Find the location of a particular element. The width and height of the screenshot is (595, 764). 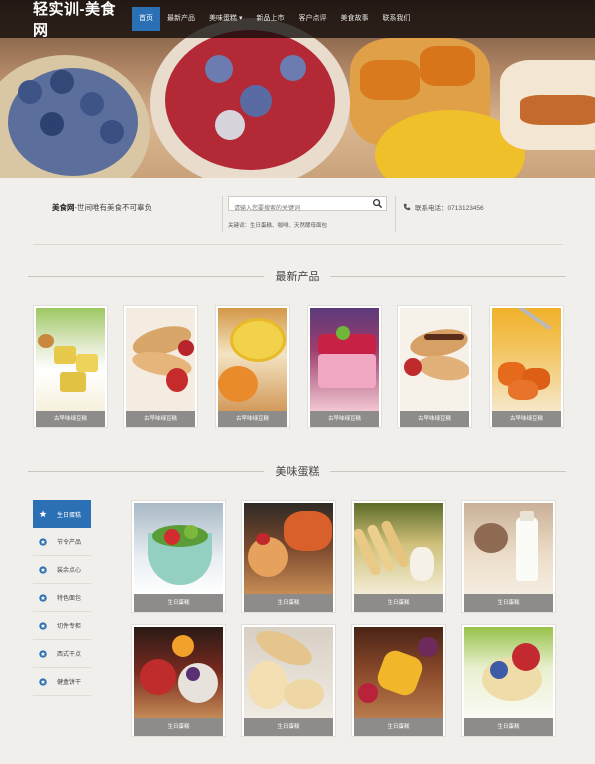

phone-icon is located at coordinates (407, 207).